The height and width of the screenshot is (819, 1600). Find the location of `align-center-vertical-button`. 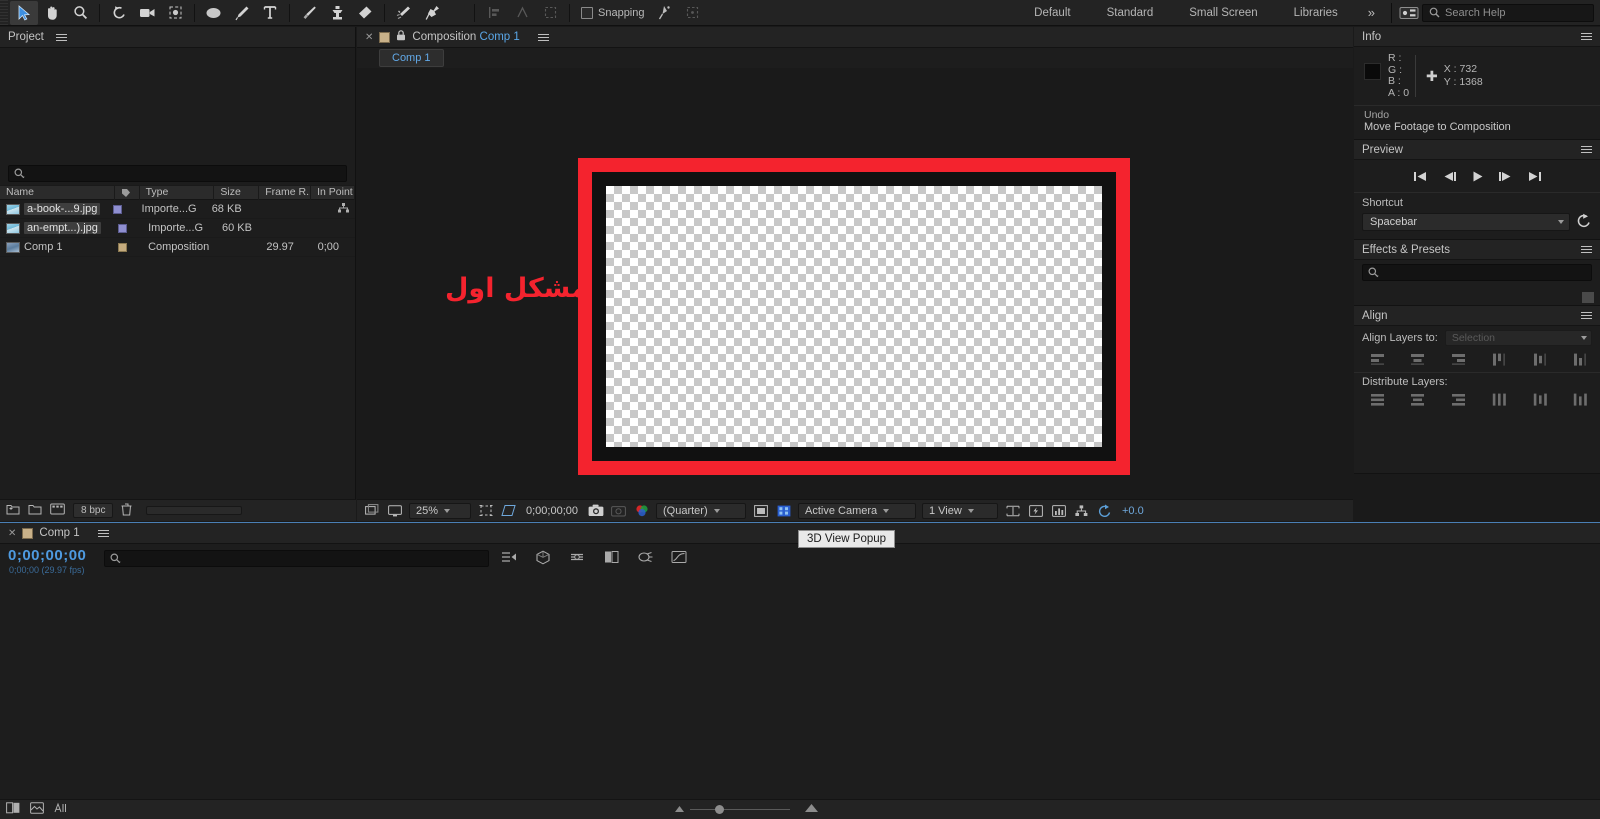

align-center-vertical-button is located at coordinates (1540, 359).